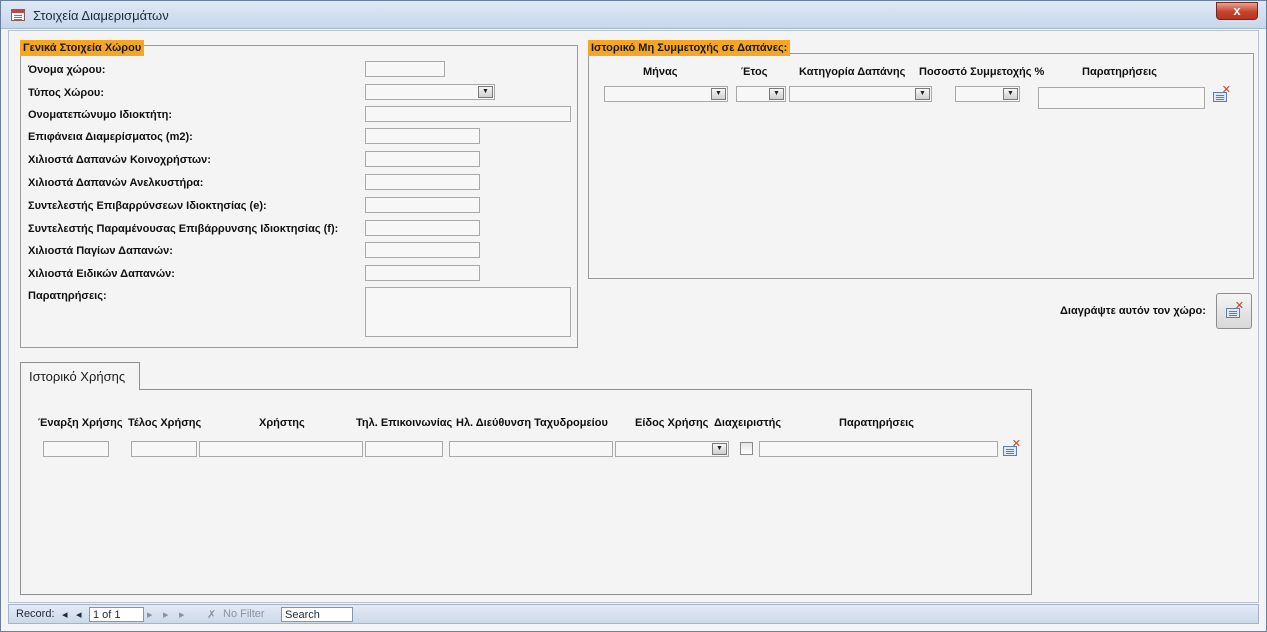 Image resolution: width=1267 pixels, height=632 pixels. I want to click on search-input: Search, so click(317, 614).